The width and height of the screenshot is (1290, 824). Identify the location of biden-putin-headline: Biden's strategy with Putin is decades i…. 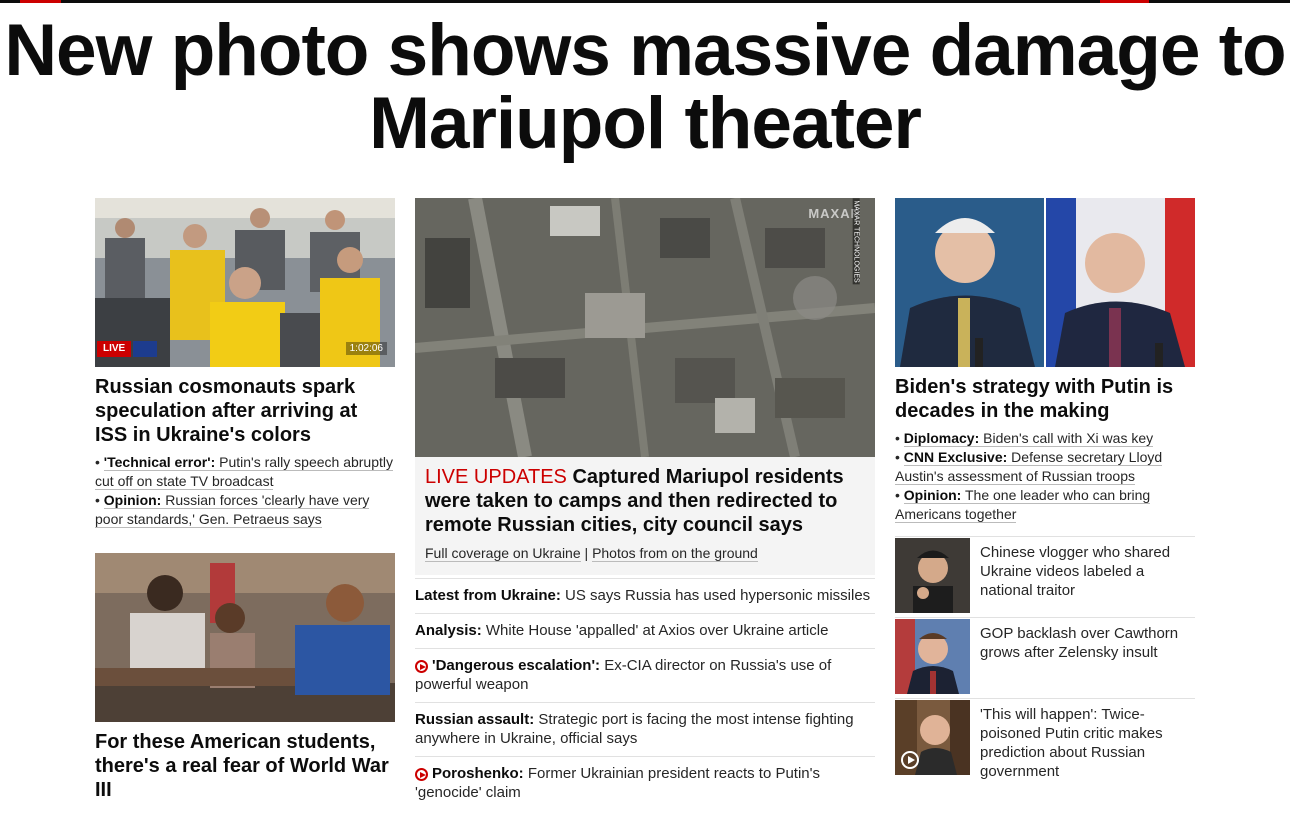
(1045, 399).